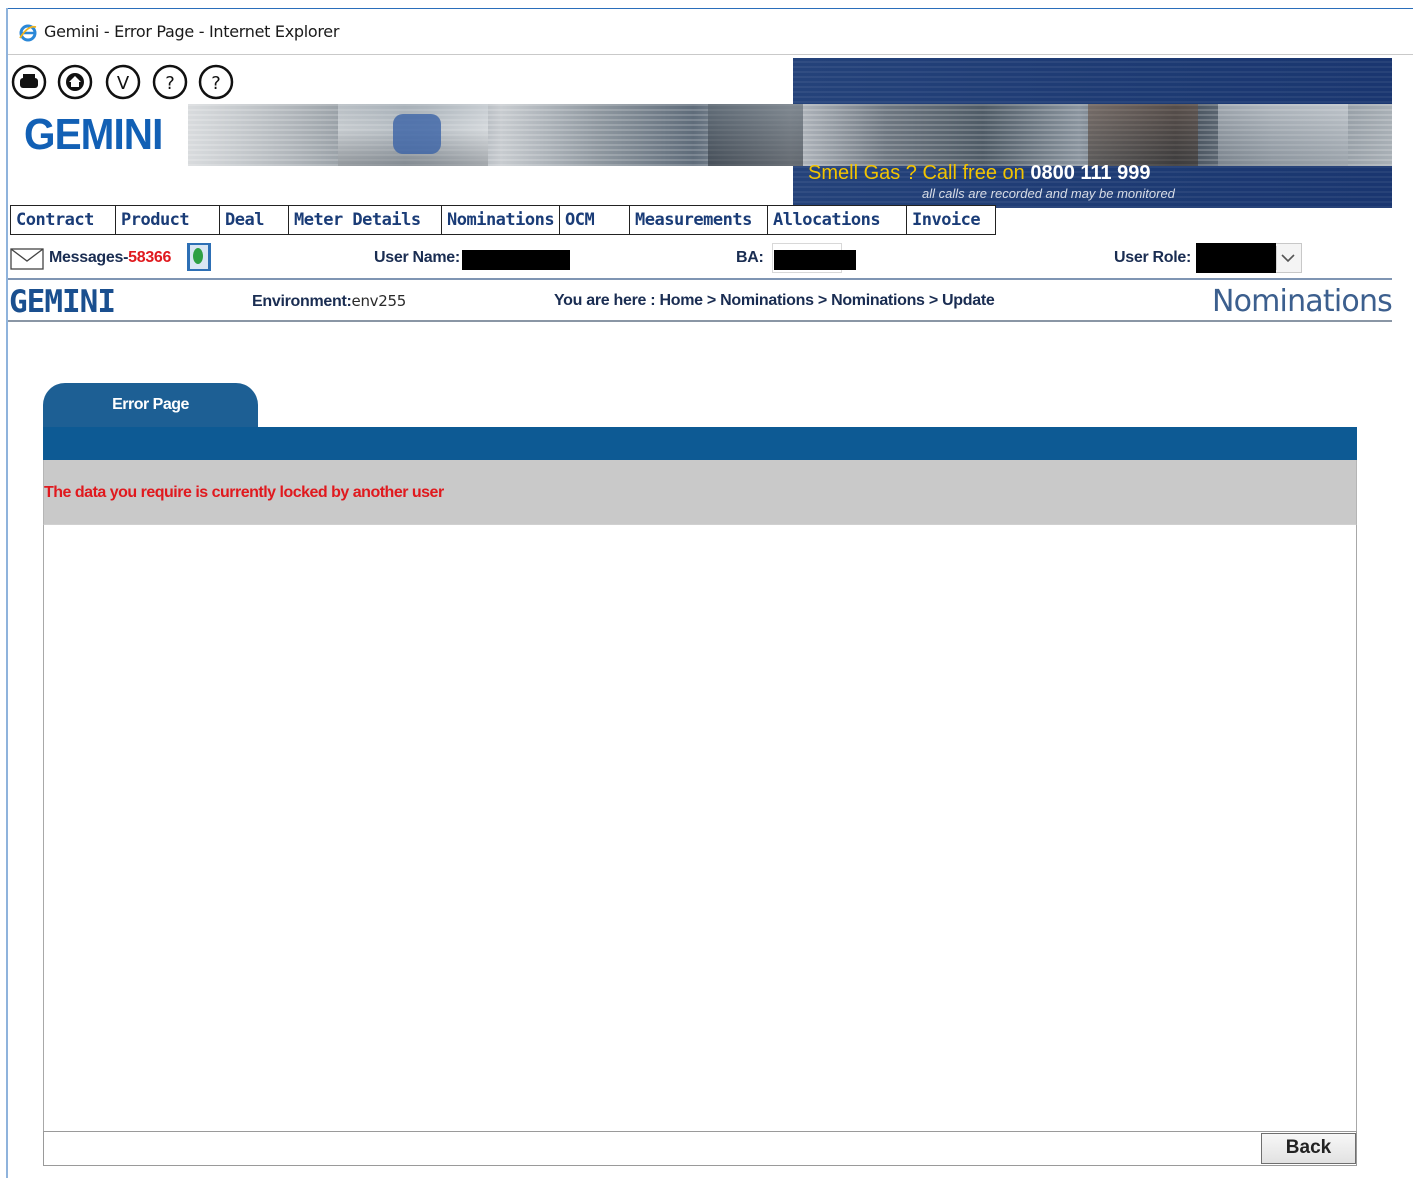  Describe the element at coordinates (1153, 257) in the screenshot. I see `user-role-label: User Role:` at that location.